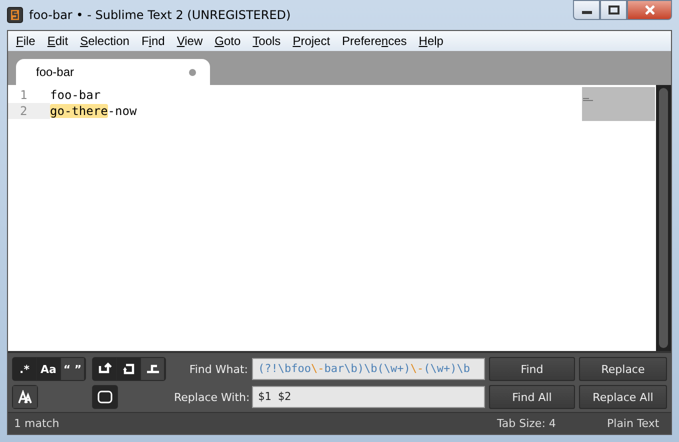 This screenshot has height=442, width=679. I want to click on line-number: 1, so click(23, 95).